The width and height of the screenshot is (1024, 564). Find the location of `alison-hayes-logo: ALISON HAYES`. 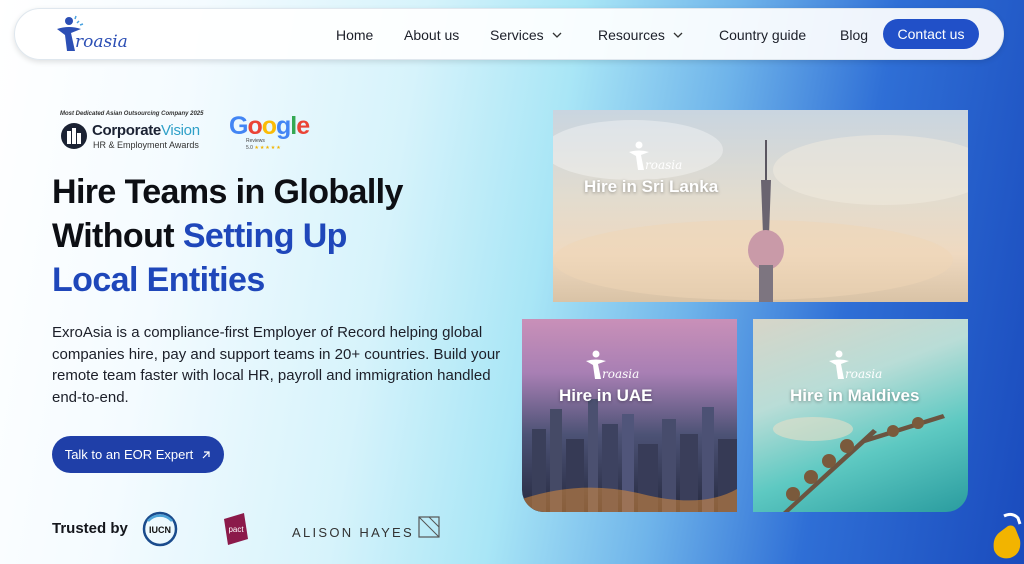

alison-hayes-logo: ALISON HAYES is located at coordinates (353, 532).